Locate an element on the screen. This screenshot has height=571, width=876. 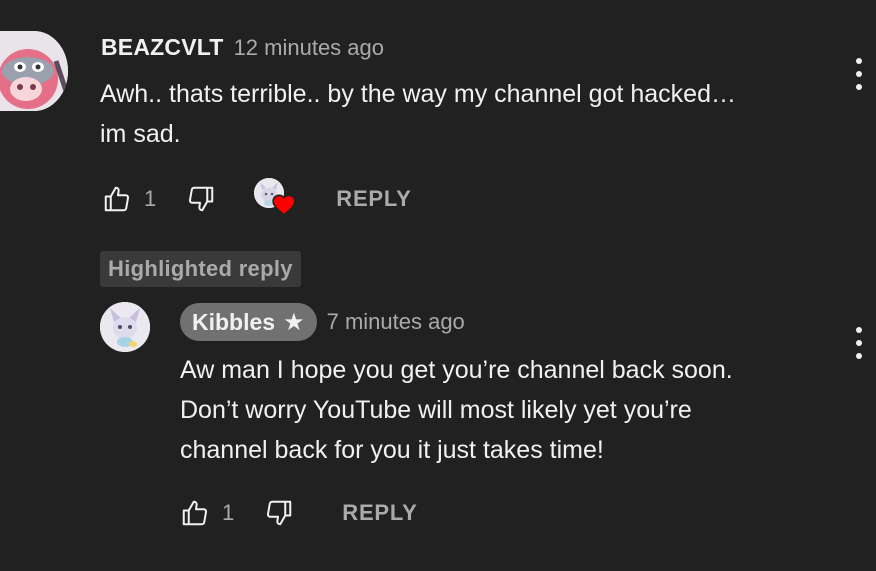
user-avatar-icon is located at coordinates (34, 71).